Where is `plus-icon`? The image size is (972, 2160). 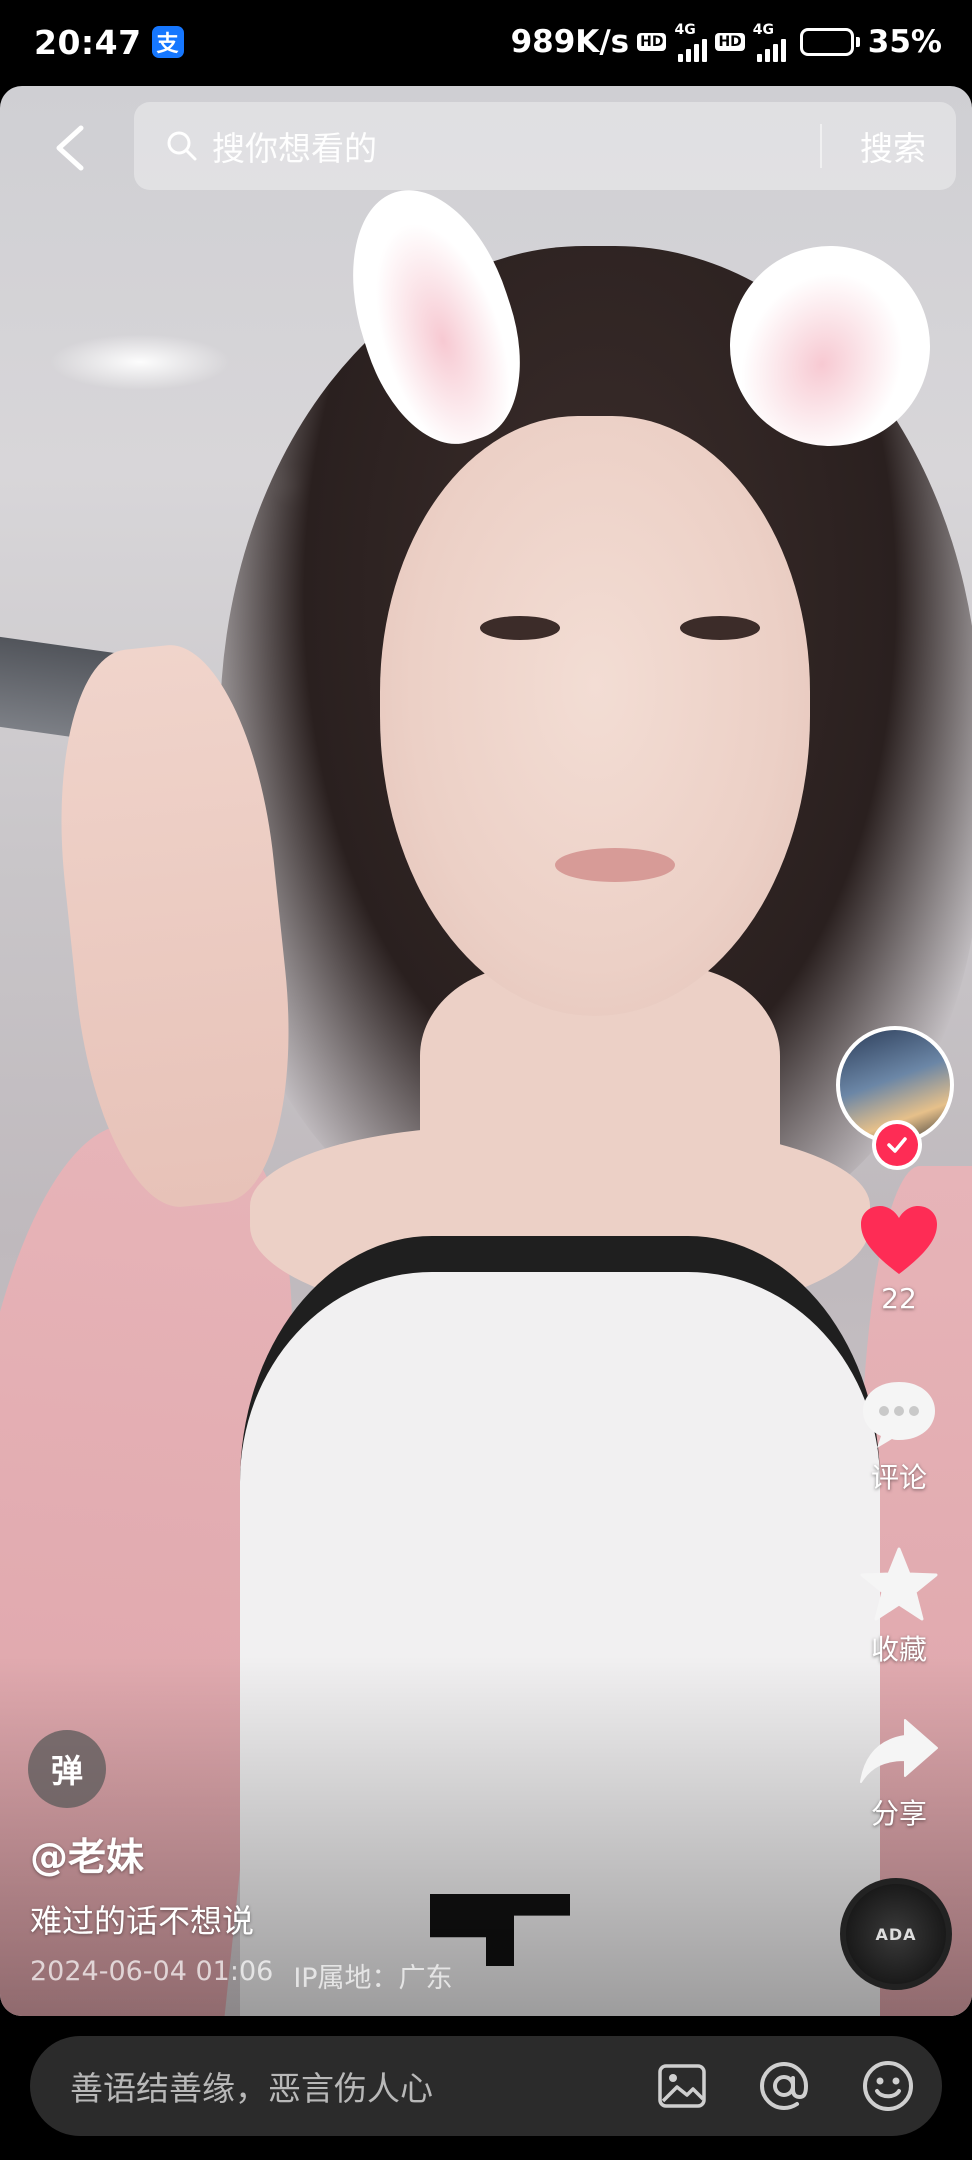
plus-icon is located at coordinates (897, 1145).